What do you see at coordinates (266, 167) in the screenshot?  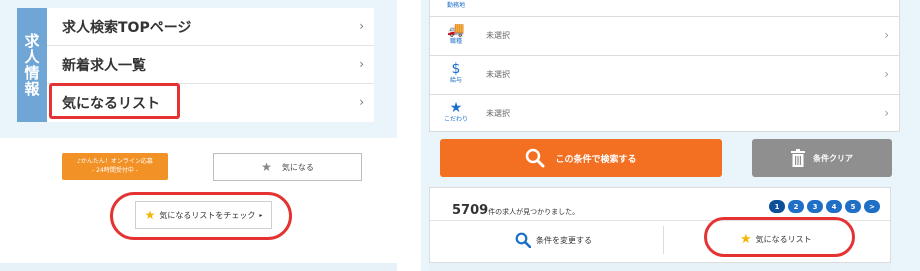 I see `star-icon: ★` at bounding box center [266, 167].